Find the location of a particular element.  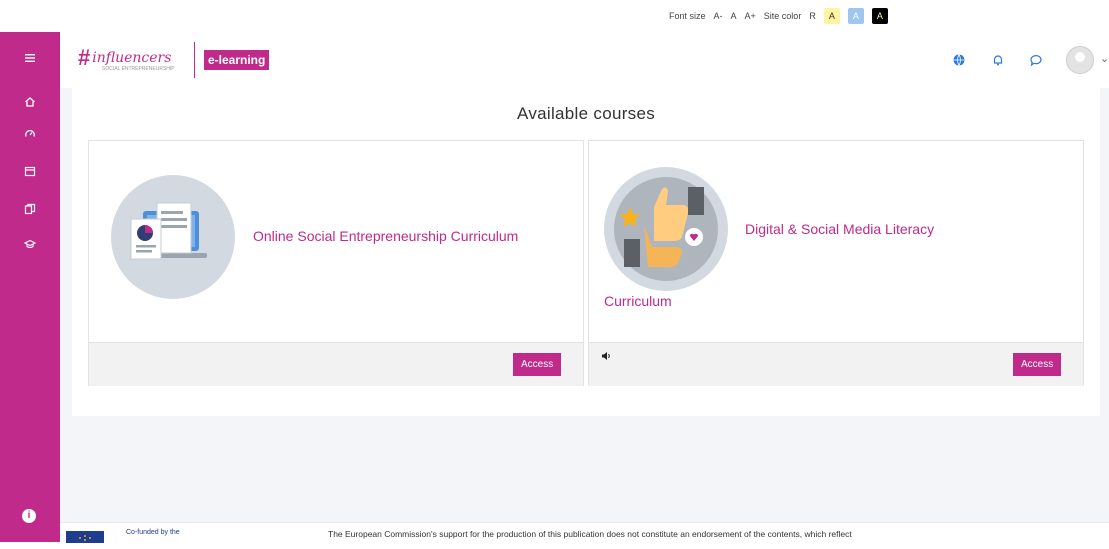

sidebar is located at coordinates (30, 287).